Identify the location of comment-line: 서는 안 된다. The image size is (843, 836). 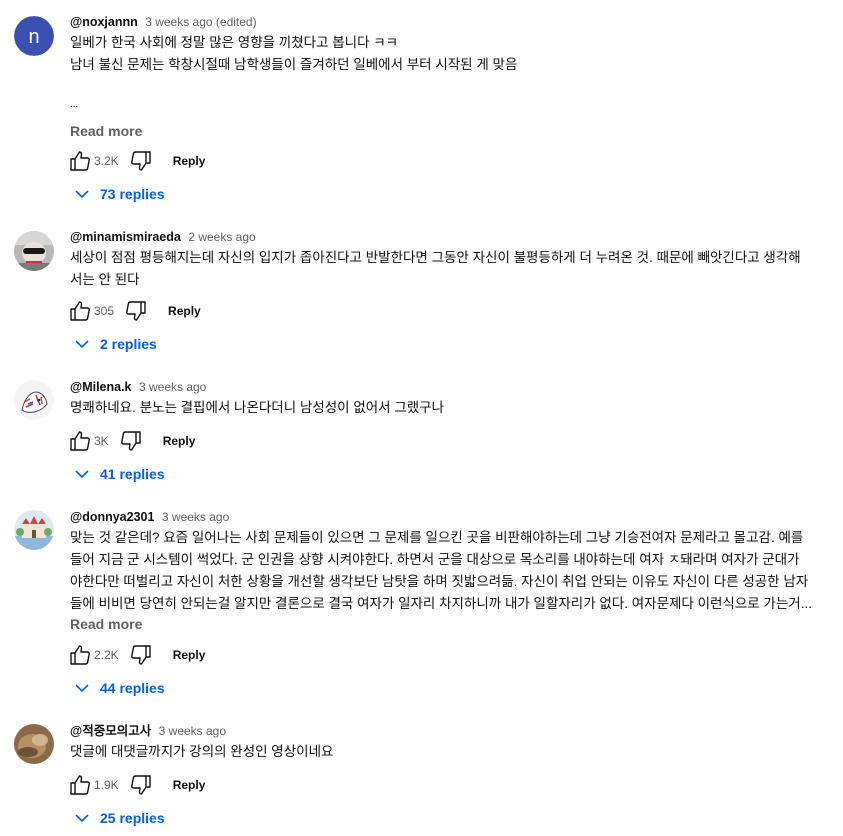
(105, 279).